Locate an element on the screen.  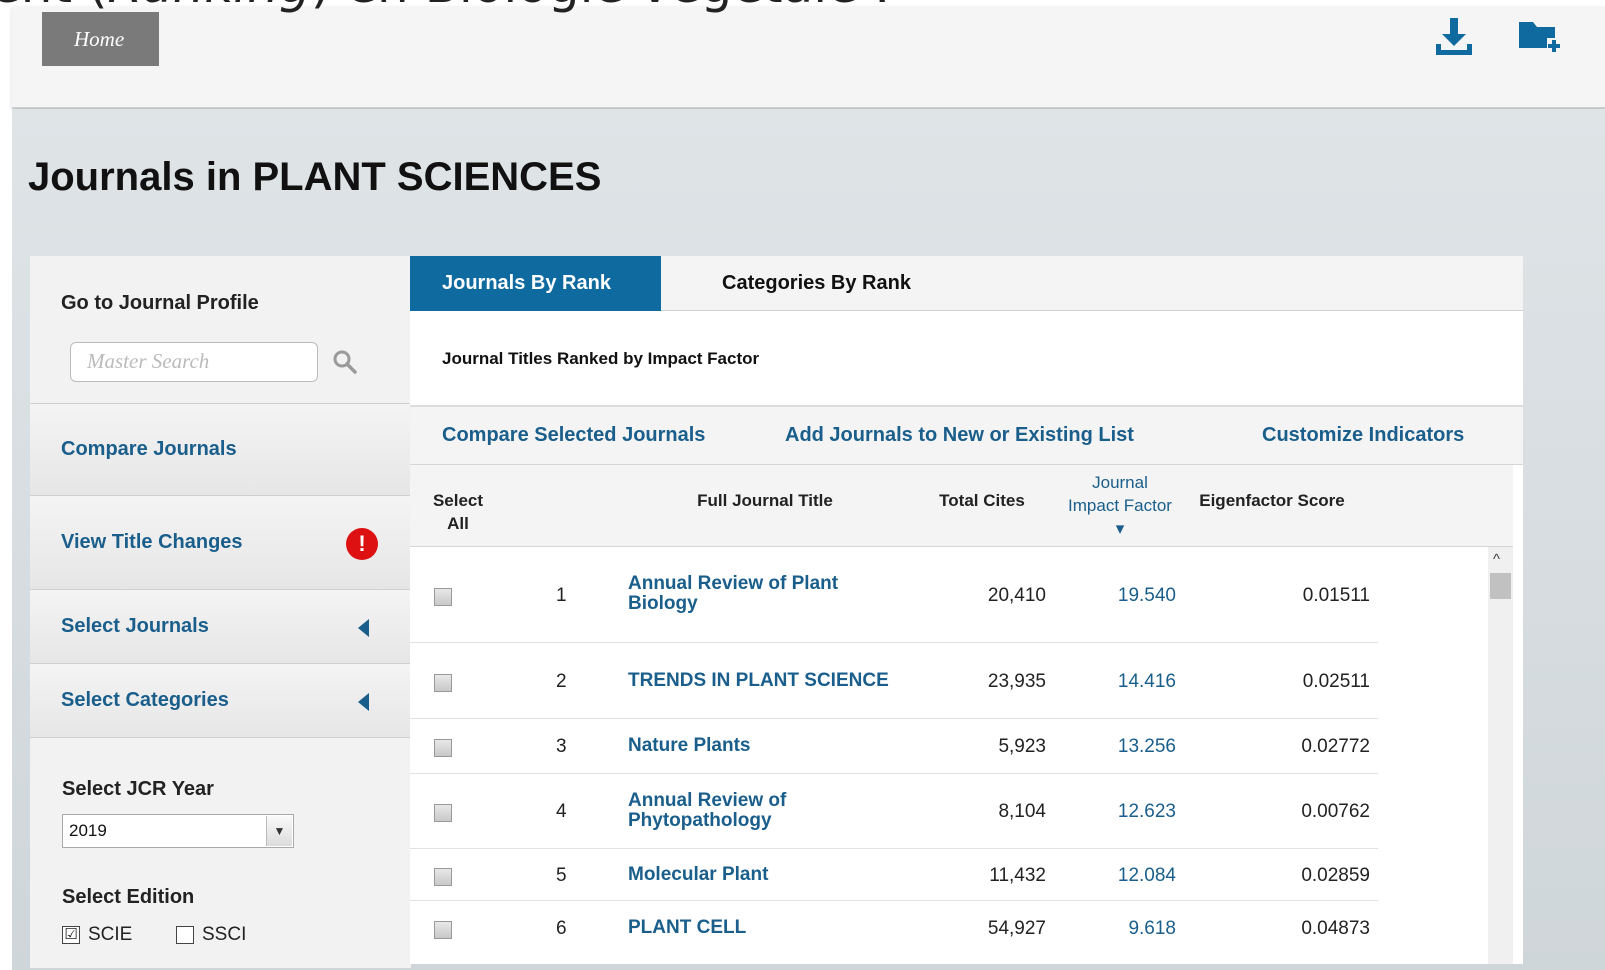
jif-link: 12.623 is located at coordinates (1133, 812).